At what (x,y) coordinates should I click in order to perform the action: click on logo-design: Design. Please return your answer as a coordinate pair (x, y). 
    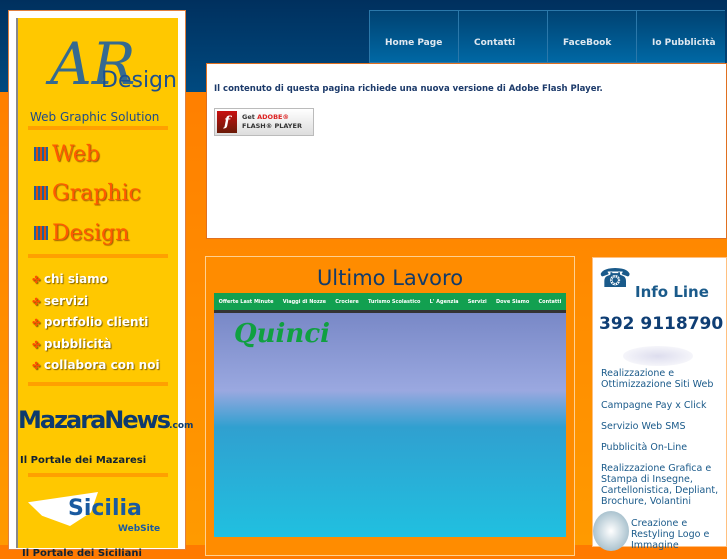
    Looking at the image, I should click on (139, 80).